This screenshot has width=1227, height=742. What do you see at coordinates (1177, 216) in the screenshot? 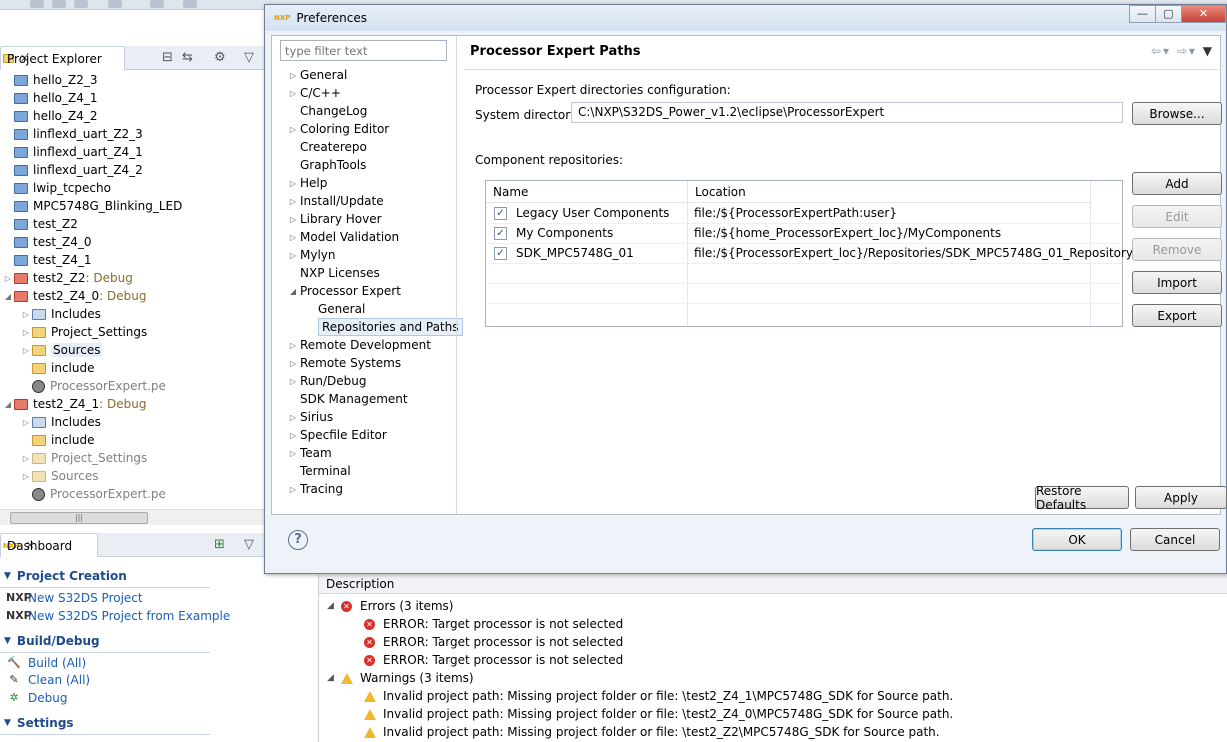
I see `edit-button: Edit` at bounding box center [1177, 216].